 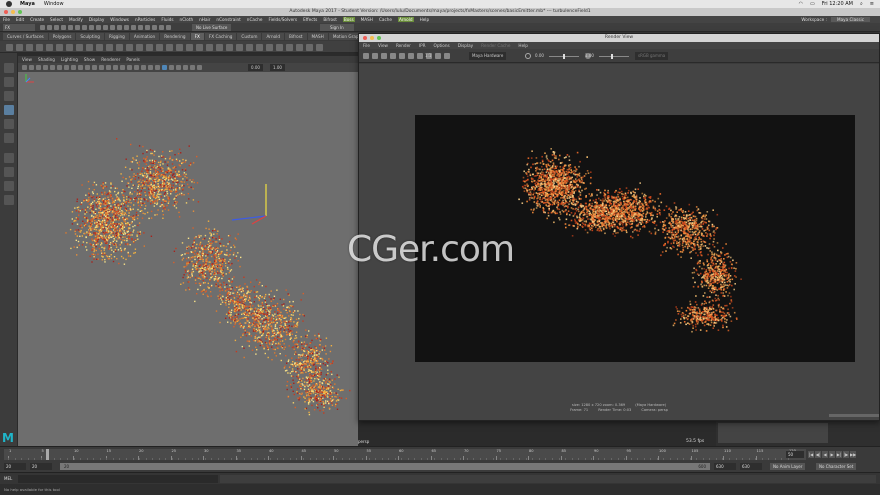 I want to click on alpha-channel-icon, so click(x=420, y=56).